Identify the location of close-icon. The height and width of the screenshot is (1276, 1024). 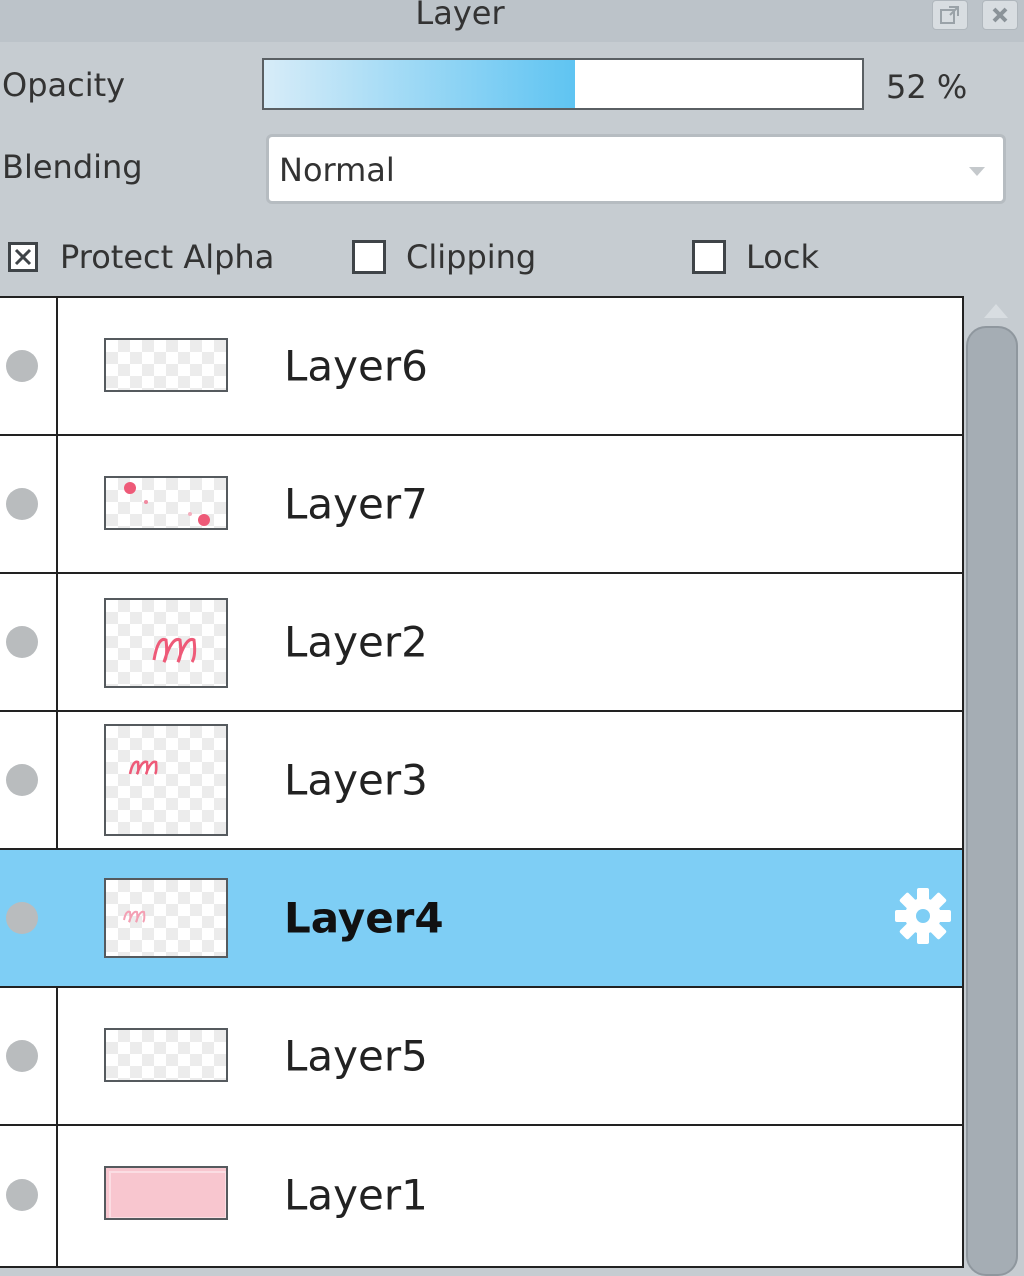
(1000, 15).